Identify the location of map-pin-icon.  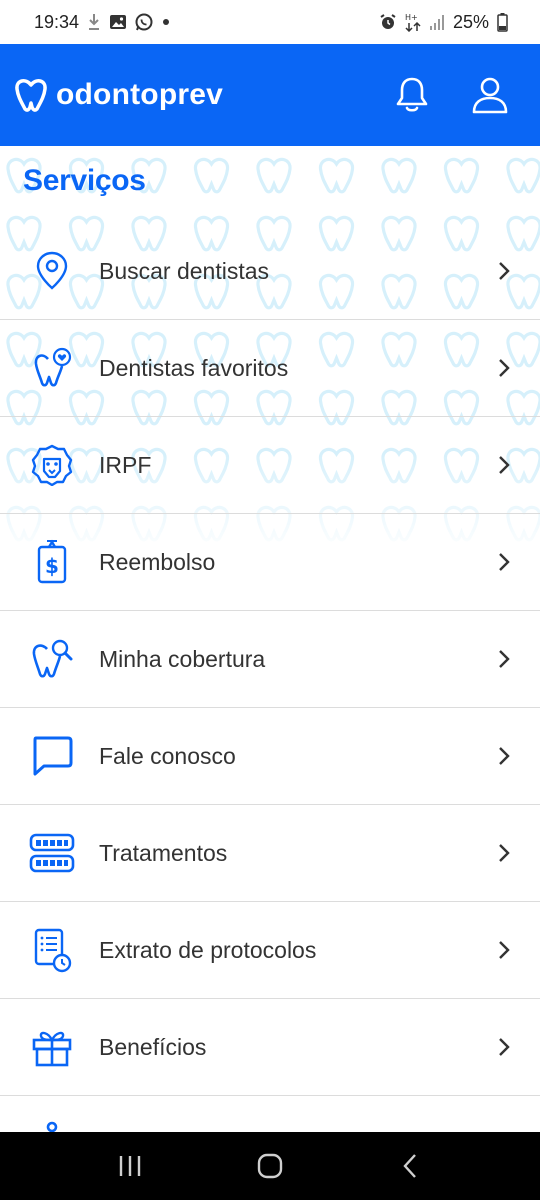
(52, 271).